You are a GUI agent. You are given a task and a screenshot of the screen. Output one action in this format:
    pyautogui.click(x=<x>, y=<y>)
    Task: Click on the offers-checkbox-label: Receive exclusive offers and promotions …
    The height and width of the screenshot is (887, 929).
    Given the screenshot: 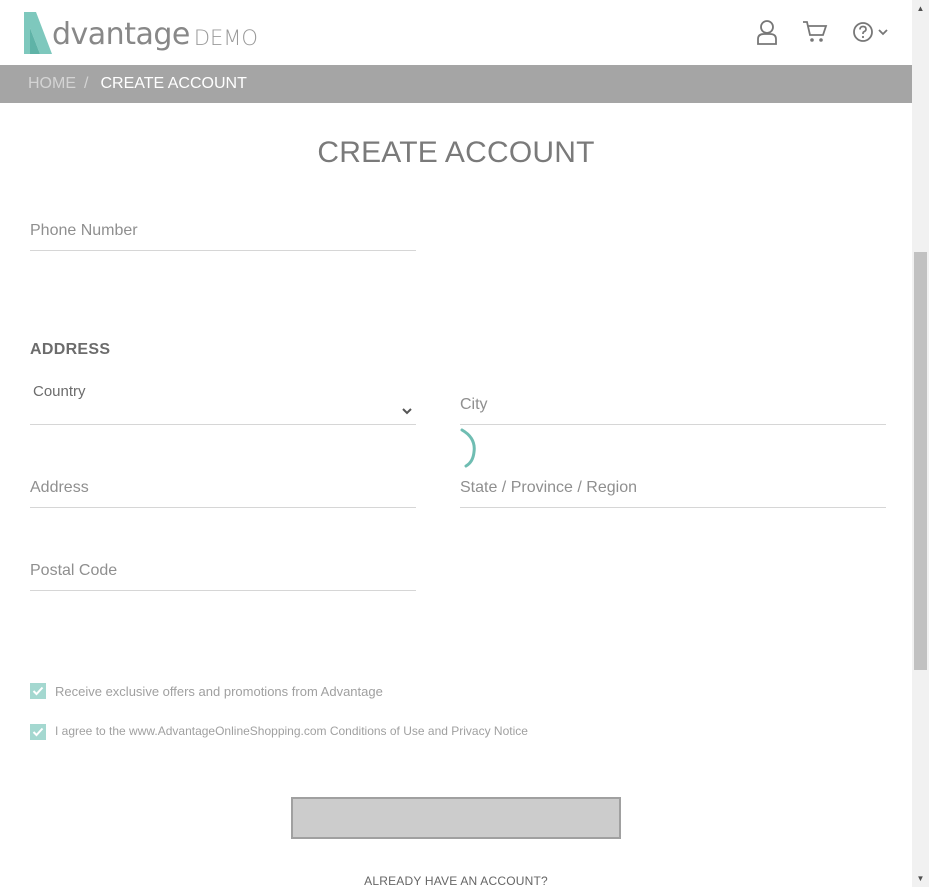 What is the action you would take?
    pyautogui.click(x=219, y=691)
    